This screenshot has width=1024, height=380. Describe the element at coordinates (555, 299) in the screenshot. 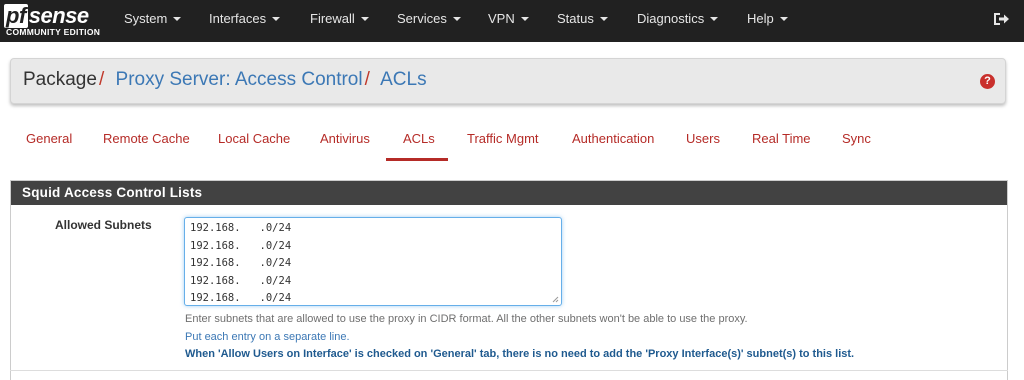

I see `resize-grip-icon` at that location.